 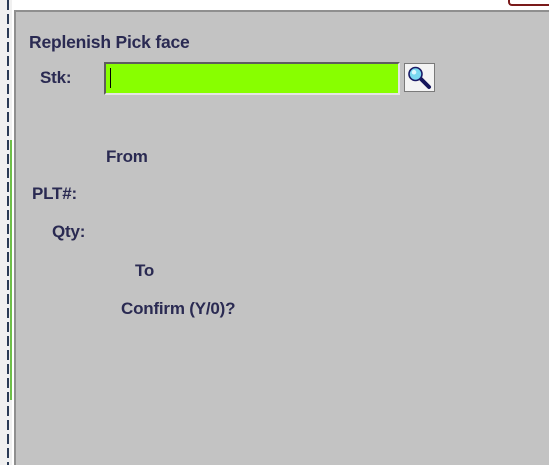 What do you see at coordinates (528, 3) in the screenshot?
I see `background-window-corner` at bounding box center [528, 3].